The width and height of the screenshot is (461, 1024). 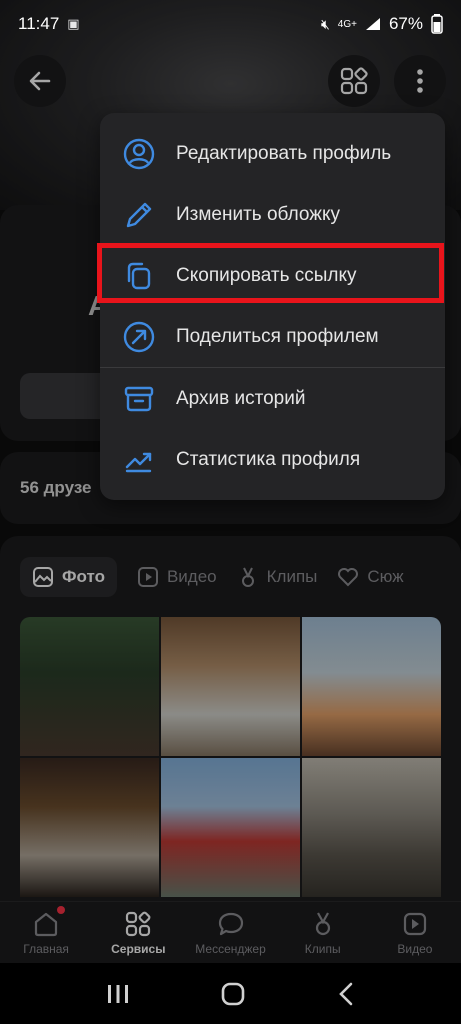 What do you see at coordinates (139, 398) in the screenshot?
I see `archive-icon` at bounding box center [139, 398].